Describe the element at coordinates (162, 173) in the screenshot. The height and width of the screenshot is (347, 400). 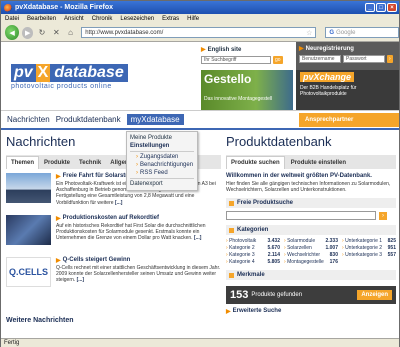
I see `dropdown-item-rss-feed: RSS Feed` at that location.